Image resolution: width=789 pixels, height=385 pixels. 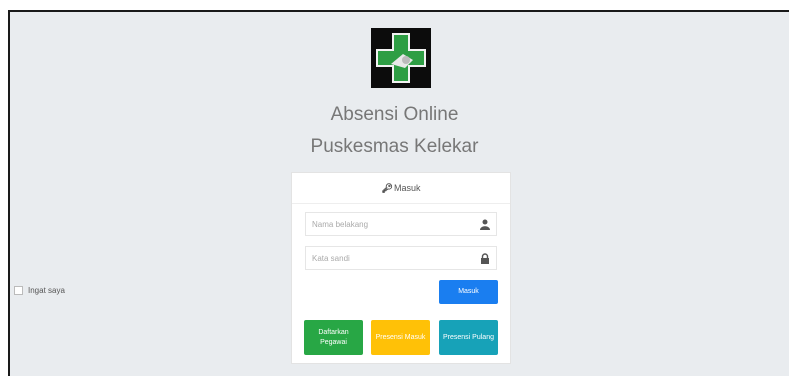 I want to click on user-icon, so click(x=485, y=224).